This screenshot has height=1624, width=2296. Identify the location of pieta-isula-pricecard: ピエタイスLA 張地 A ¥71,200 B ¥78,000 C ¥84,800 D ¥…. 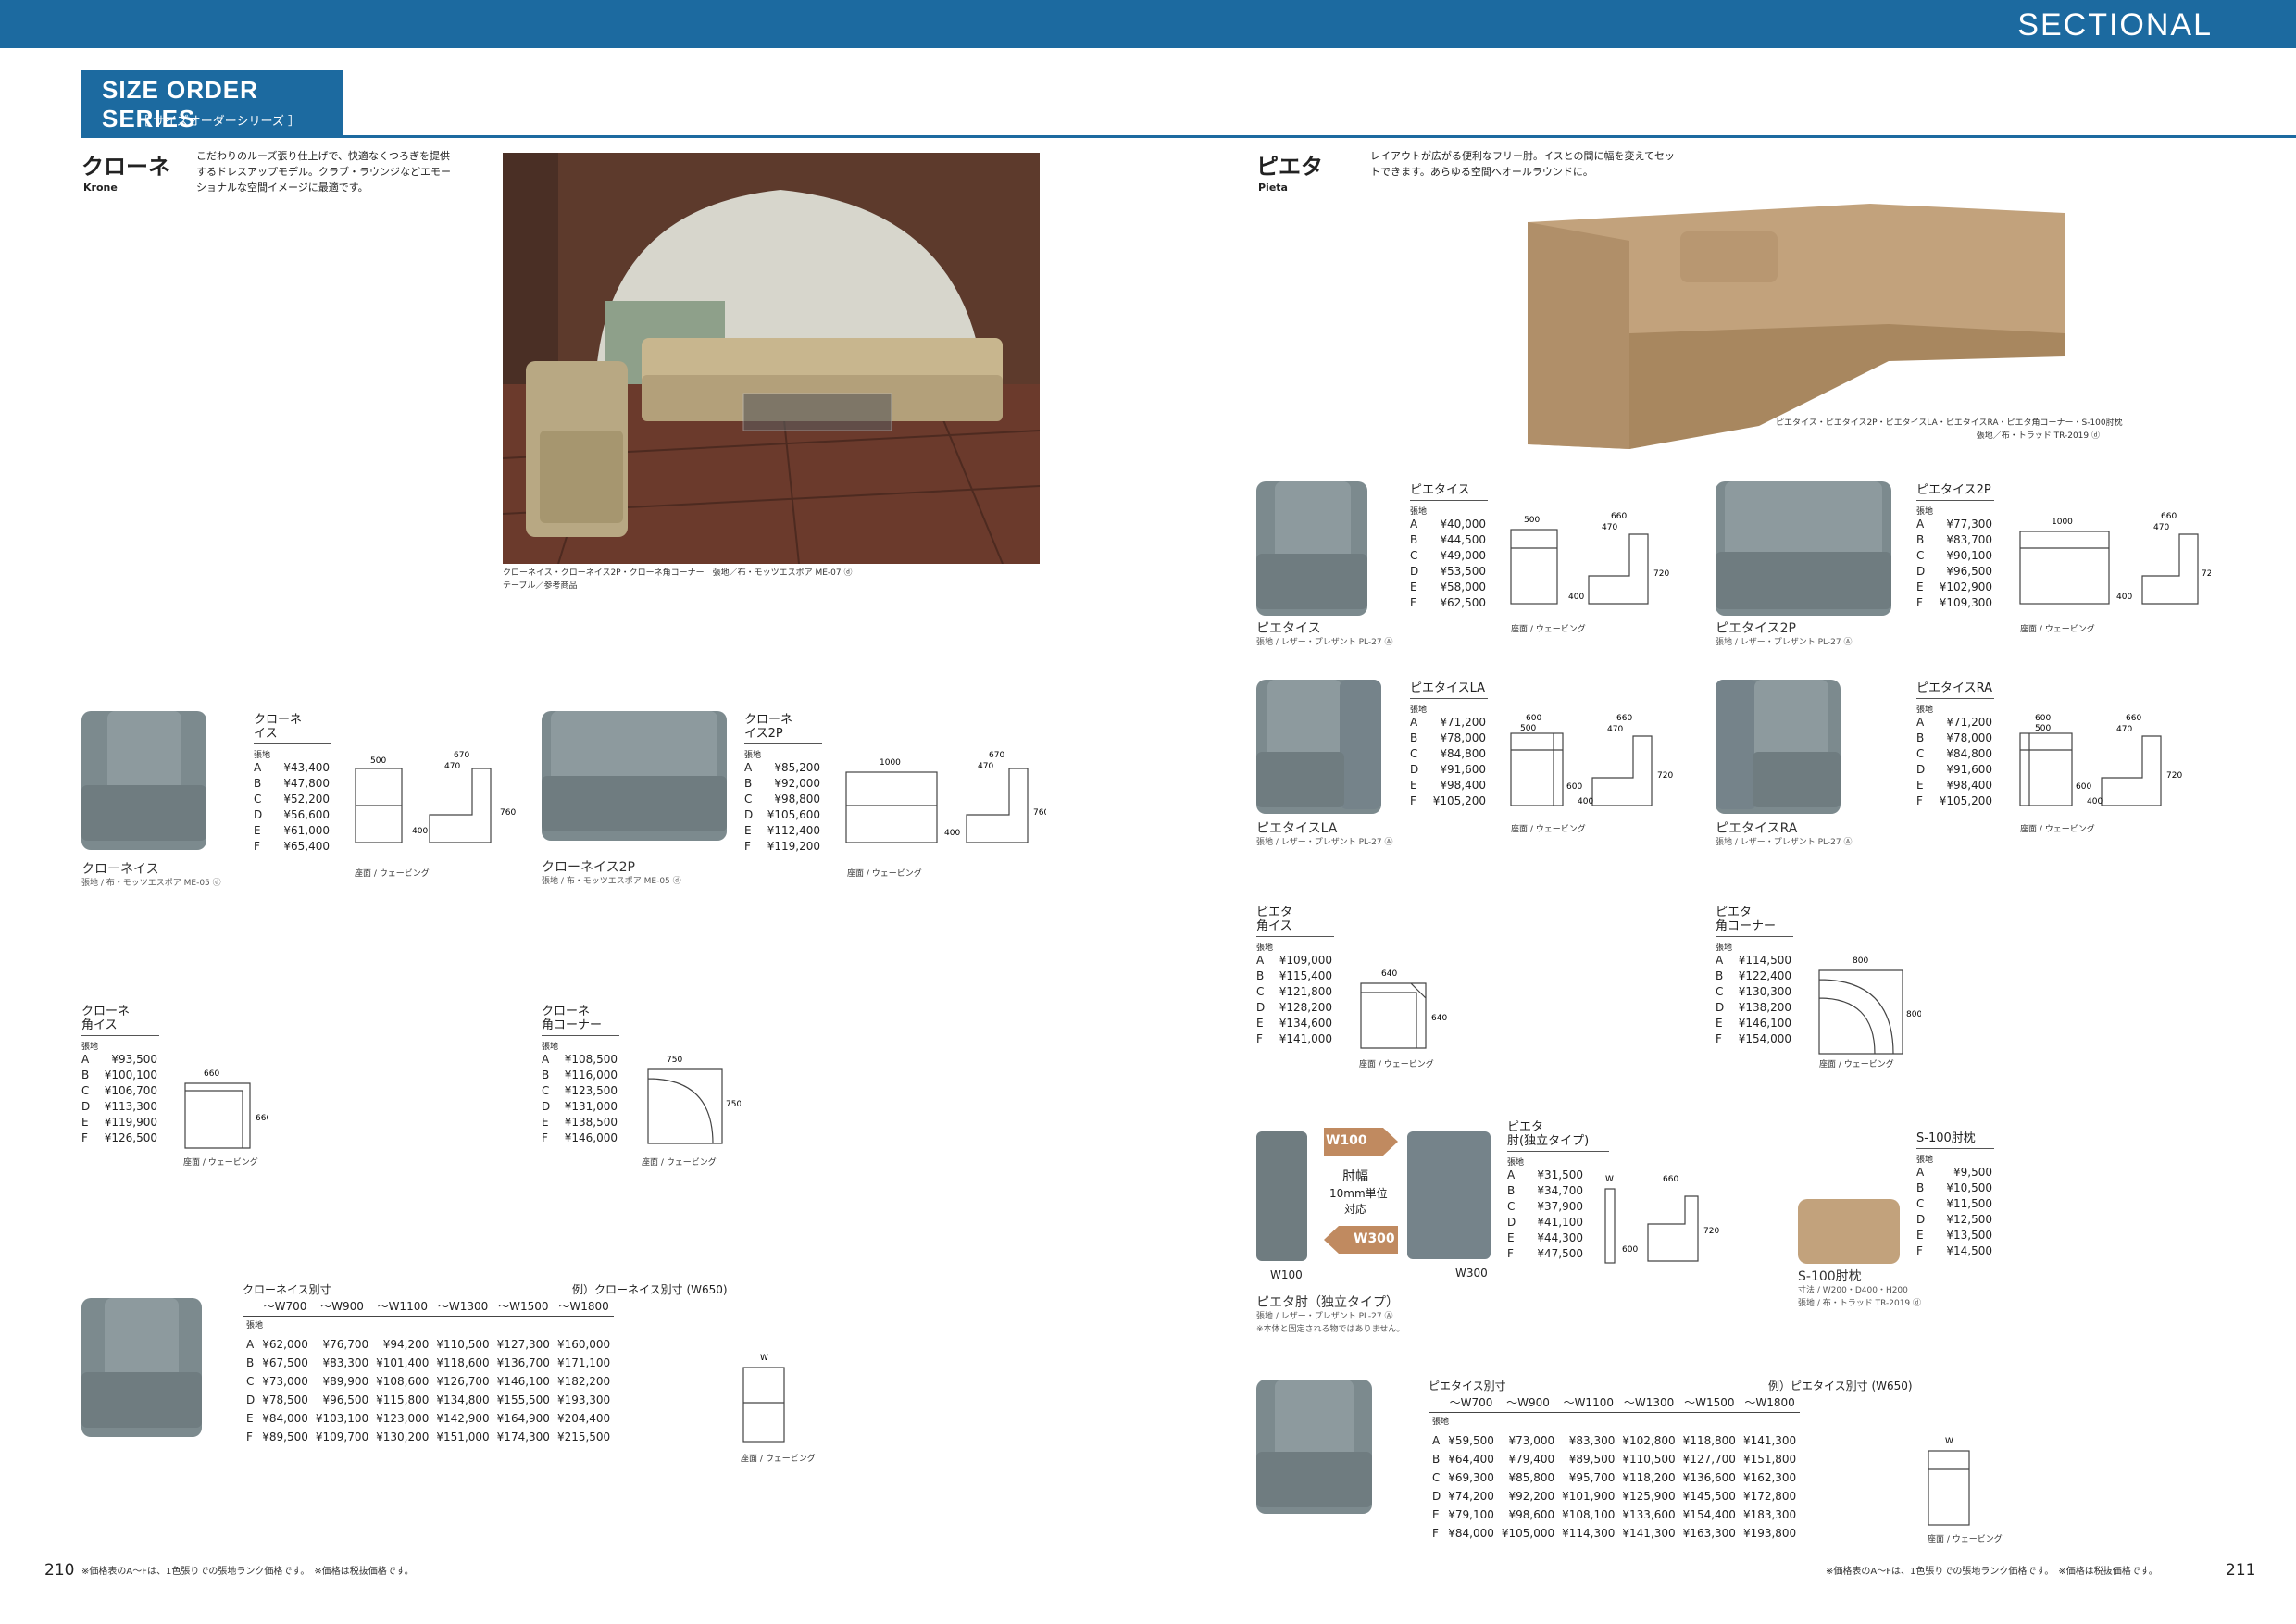
(1449, 745).